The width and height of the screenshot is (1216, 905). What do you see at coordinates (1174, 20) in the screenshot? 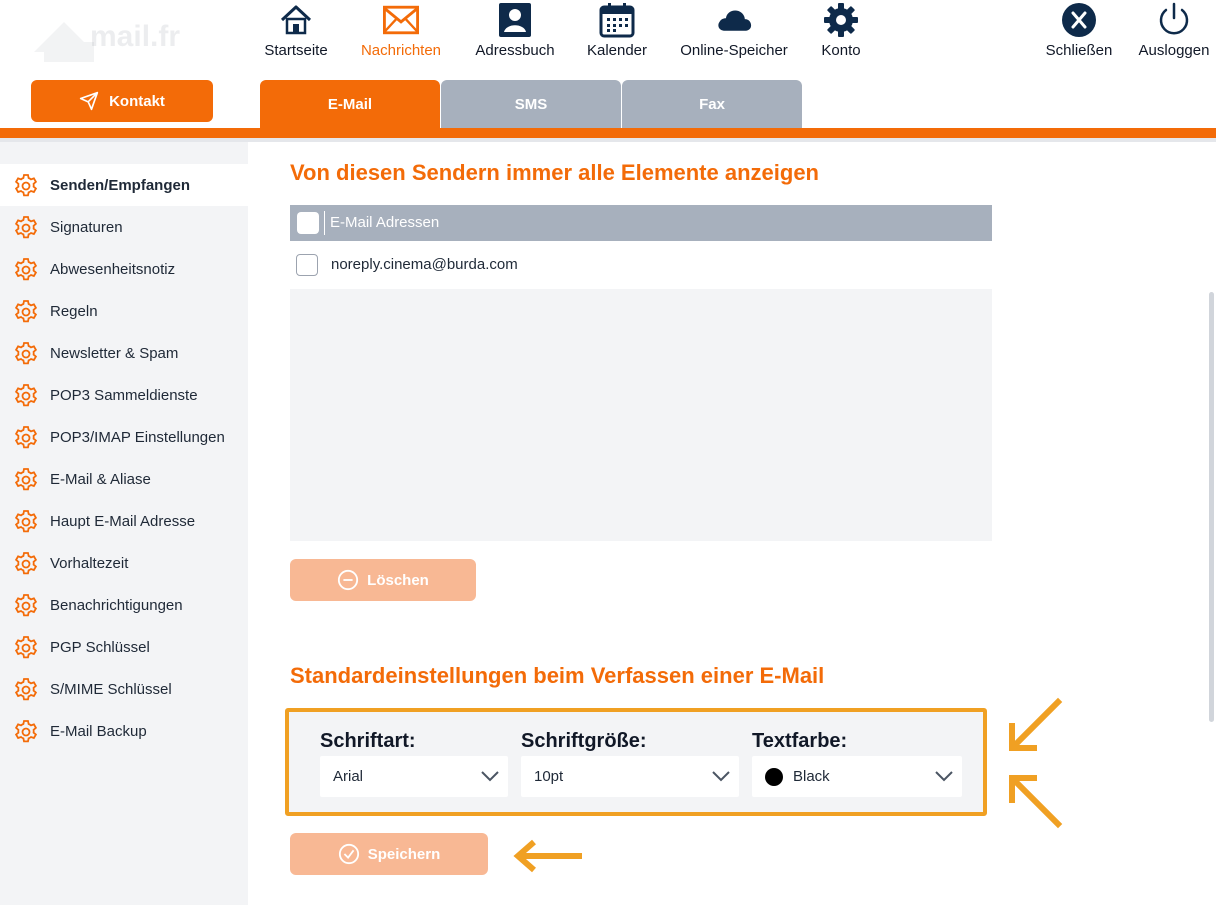
I see `power-icon` at bounding box center [1174, 20].